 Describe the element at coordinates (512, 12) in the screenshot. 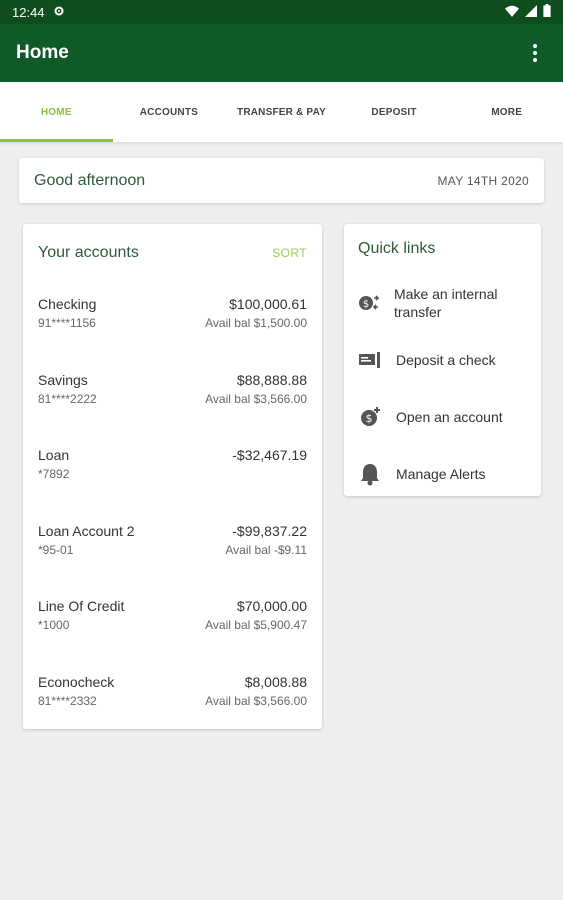

I see `wifi-icon` at that location.